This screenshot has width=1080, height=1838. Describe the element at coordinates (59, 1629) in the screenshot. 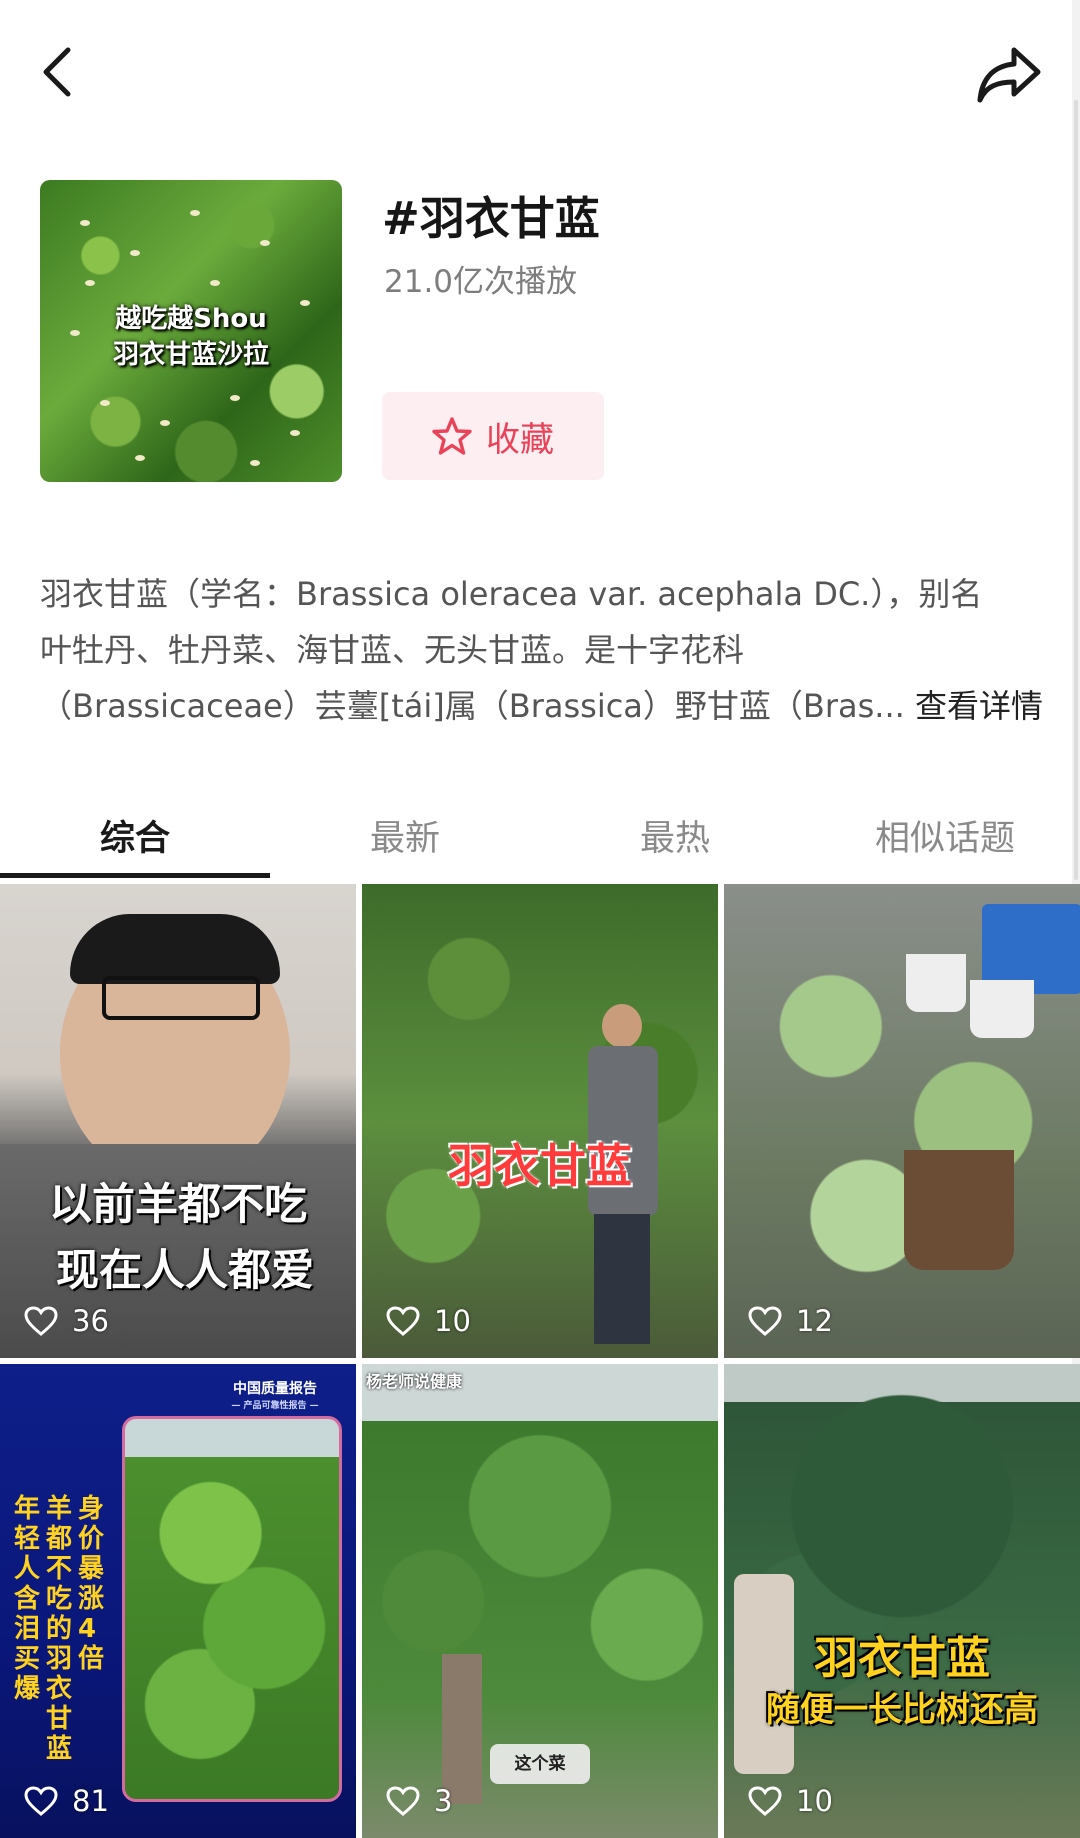

I see `vertical-text-2: 羊都不吃的羽衣甘蓝` at that location.